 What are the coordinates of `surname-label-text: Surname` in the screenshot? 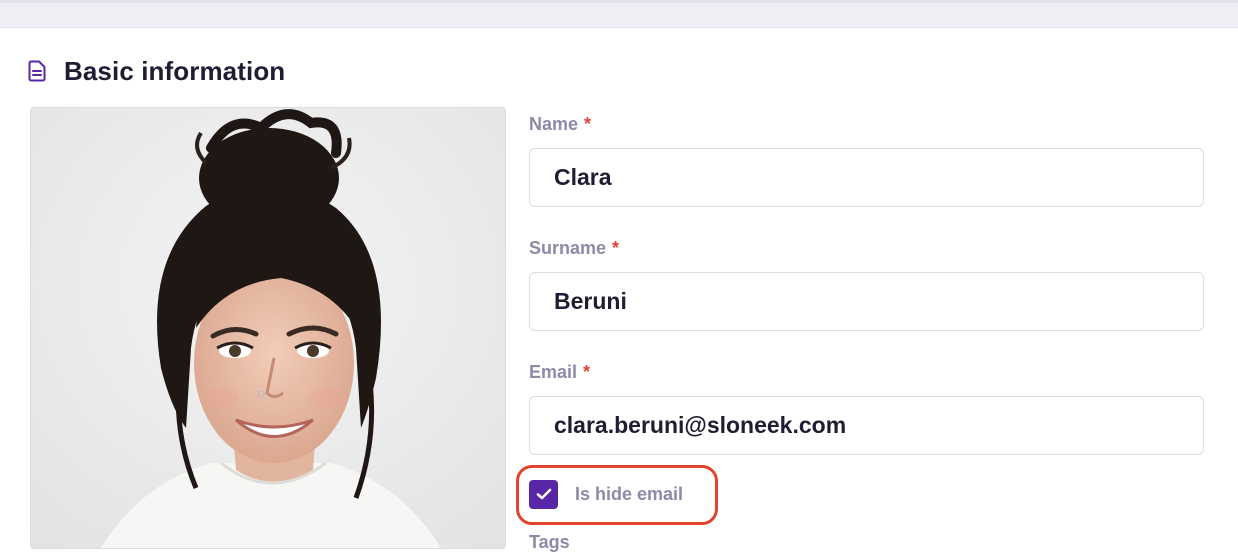 It's located at (568, 248).